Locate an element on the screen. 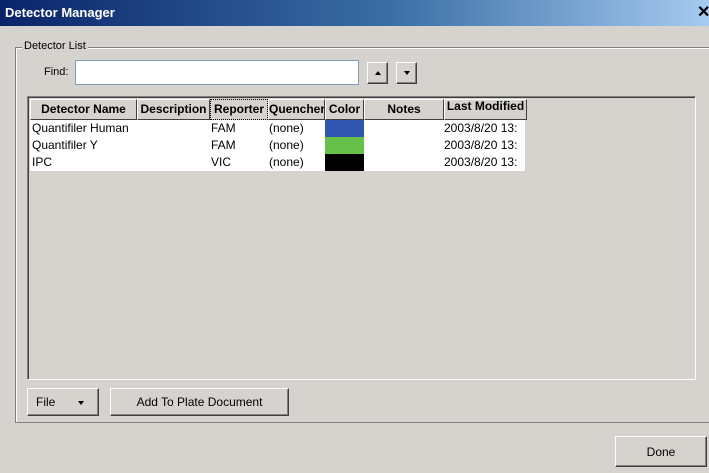 Image resolution: width=709 pixels, height=473 pixels. window-title: Detector Manager is located at coordinates (60, 12).